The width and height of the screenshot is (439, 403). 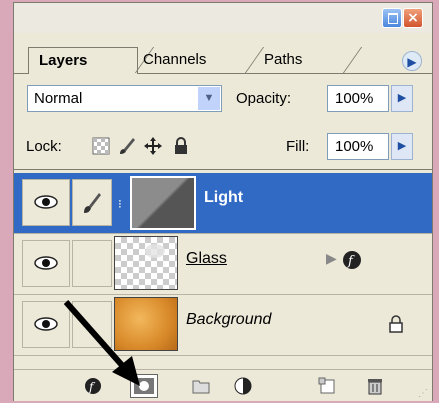 What do you see at coordinates (375, 386) in the screenshot?
I see `trash-icon` at bounding box center [375, 386].